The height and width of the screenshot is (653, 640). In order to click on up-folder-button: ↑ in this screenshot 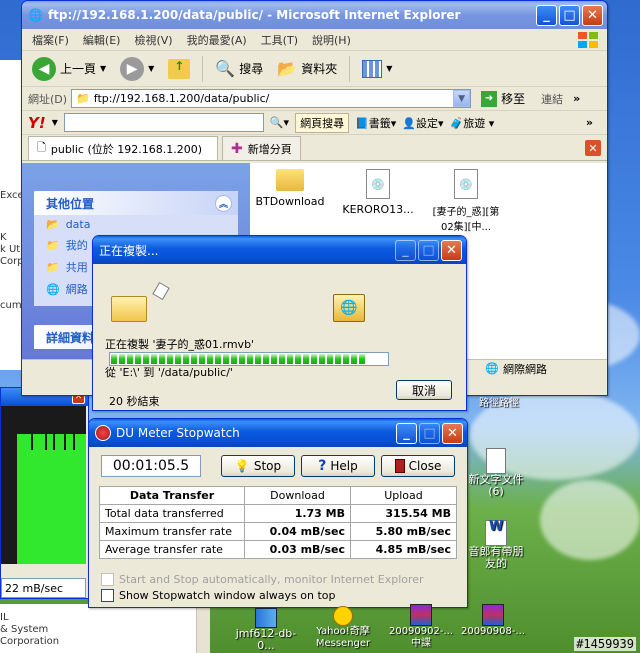, I will do `click(179, 69)`.